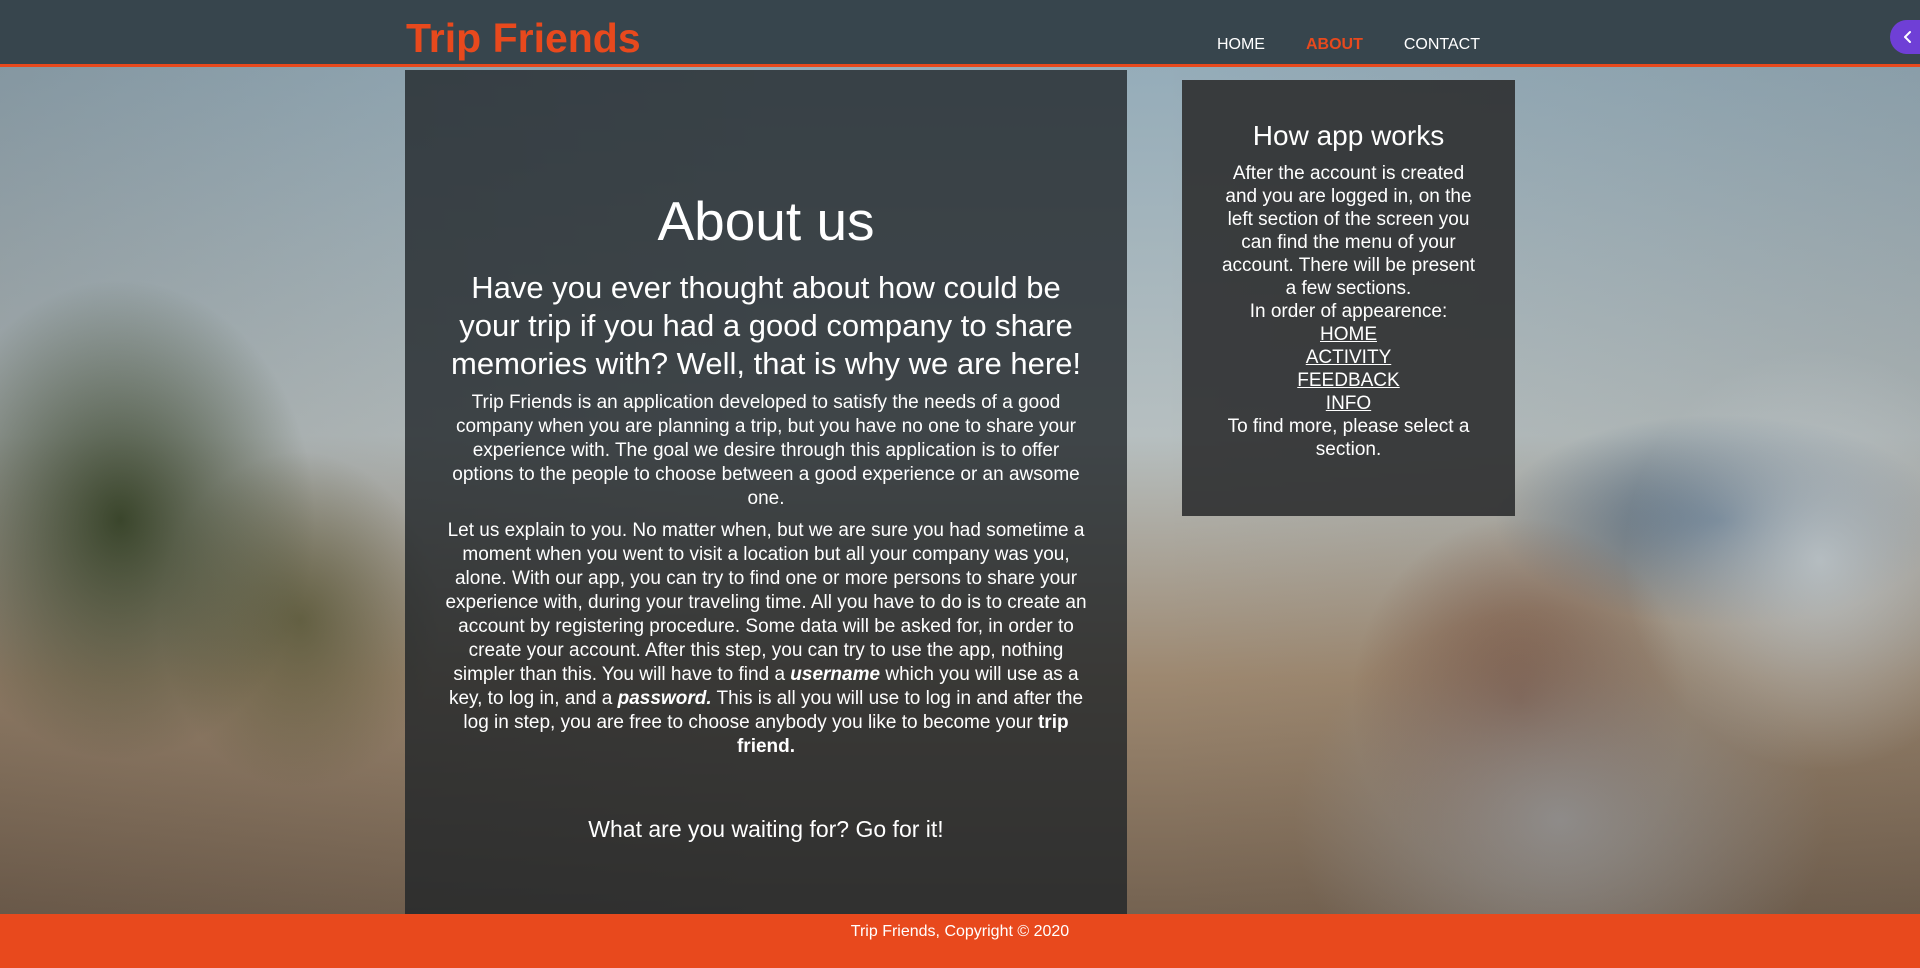 The height and width of the screenshot is (968, 1920). Describe the element at coordinates (1907, 37) in the screenshot. I see `chevron-left-icon` at that location.